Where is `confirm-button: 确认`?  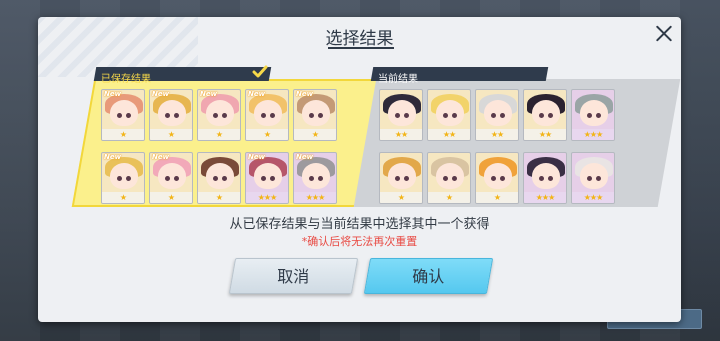
confirm-button: 确认 is located at coordinates (428, 276).